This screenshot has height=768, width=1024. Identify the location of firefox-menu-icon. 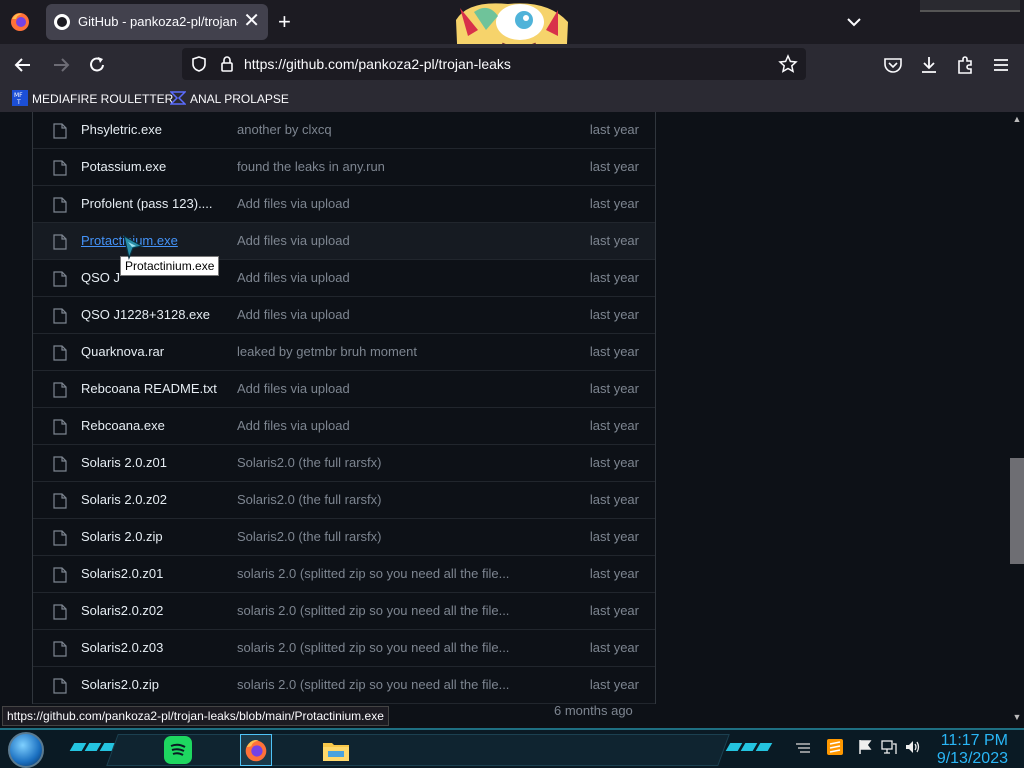
(20, 22).